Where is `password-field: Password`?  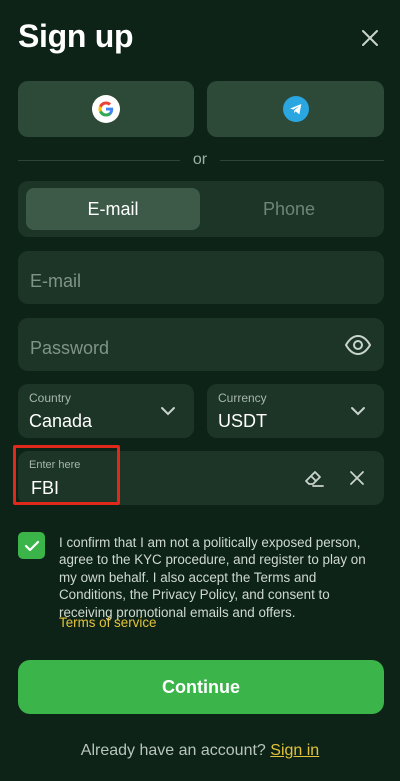
password-field: Password is located at coordinates (201, 344).